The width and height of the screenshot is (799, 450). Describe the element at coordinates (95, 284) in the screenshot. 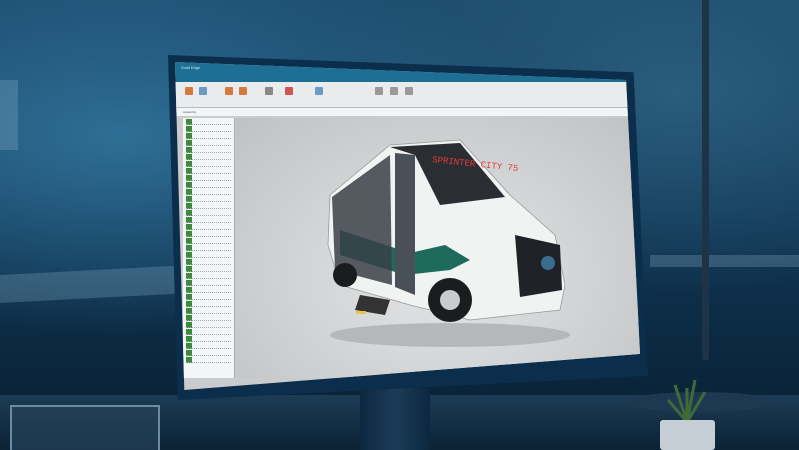

I see `background-light-beam` at that location.